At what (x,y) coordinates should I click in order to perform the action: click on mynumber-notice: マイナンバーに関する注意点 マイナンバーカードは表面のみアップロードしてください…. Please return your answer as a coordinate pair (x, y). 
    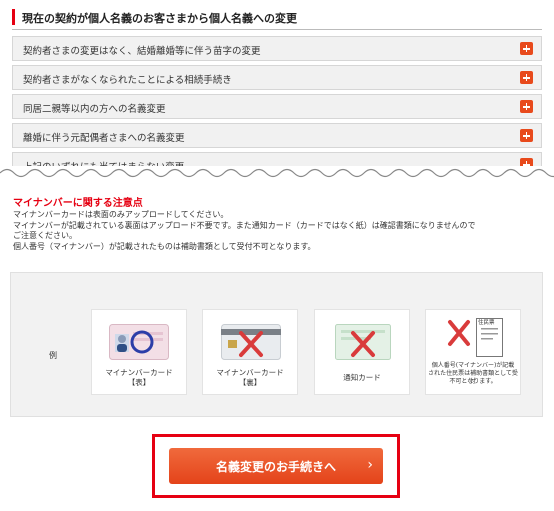
    Looking at the image, I should click on (278, 224).